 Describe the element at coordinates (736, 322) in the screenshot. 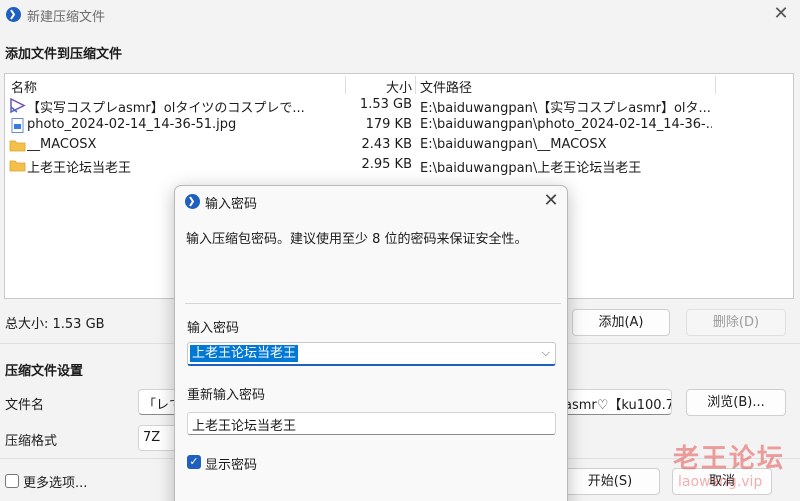

I see `delete-button: 删除(D)` at that location.